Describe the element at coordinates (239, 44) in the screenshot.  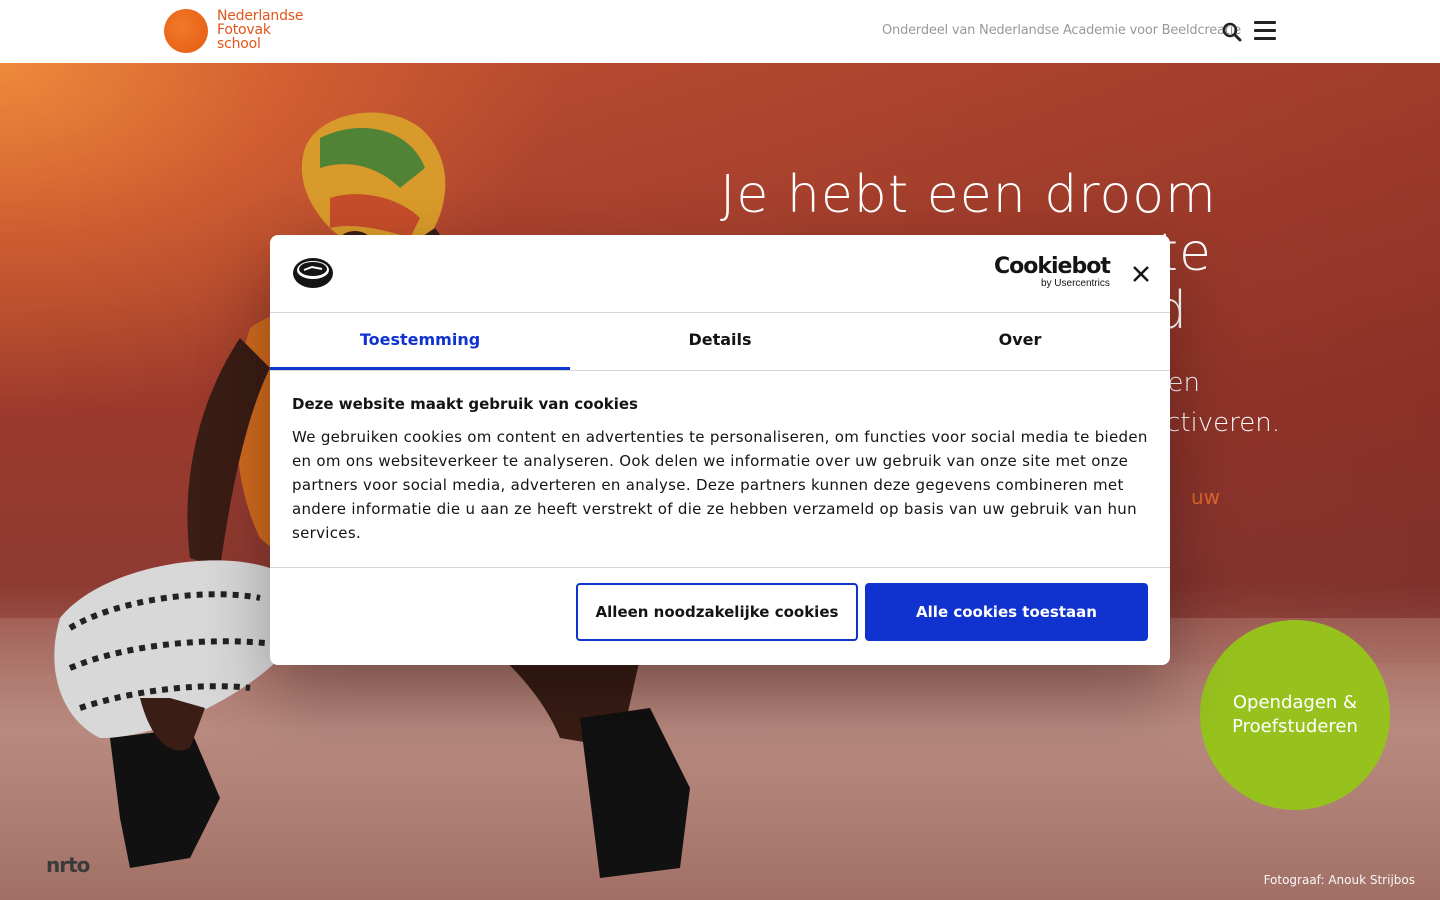
I see `logo-line-3: school` at that location.